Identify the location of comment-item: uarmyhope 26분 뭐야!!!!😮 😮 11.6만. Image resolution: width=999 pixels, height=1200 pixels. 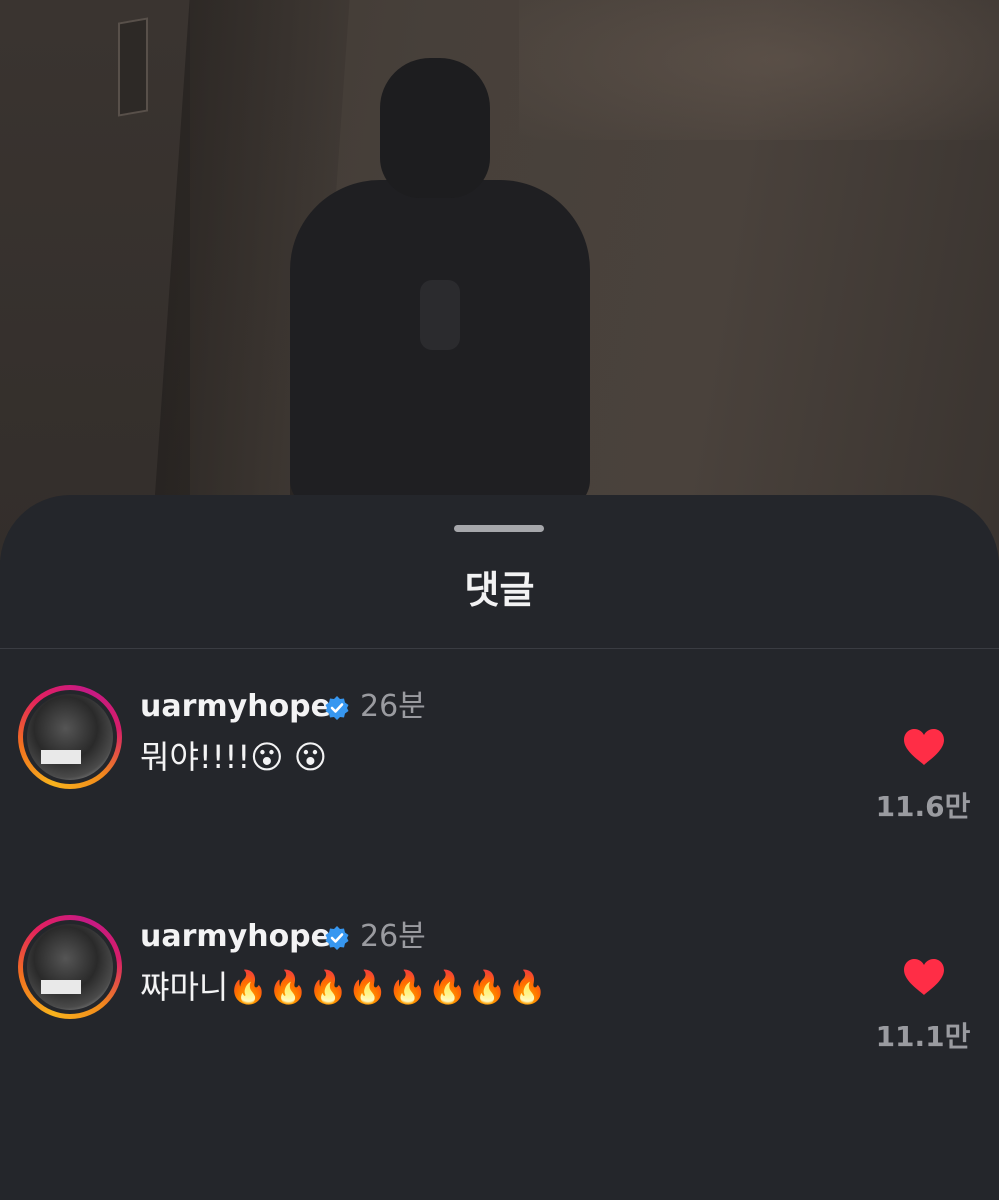
(499, 765).